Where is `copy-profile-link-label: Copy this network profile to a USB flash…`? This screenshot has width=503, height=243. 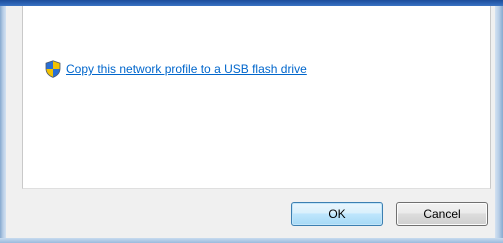 copy-profile-link-label: Copy this network profile to a USB flash… is located at coordinates (186, 69).